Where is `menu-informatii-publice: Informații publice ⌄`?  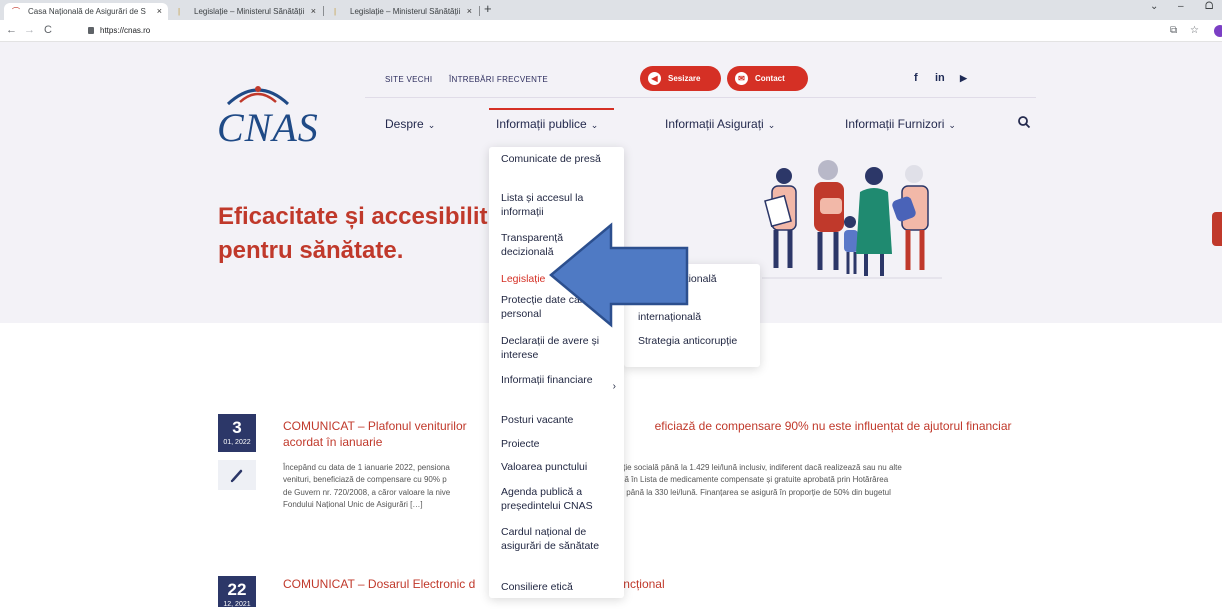
menu-informatii-publice: Informații publice ⌄ is located at coordinates (547, 124).